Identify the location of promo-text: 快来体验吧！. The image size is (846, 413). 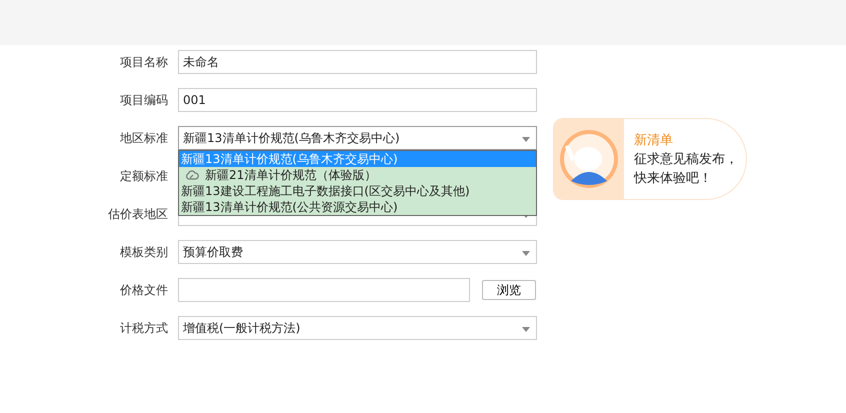
(673, 178).